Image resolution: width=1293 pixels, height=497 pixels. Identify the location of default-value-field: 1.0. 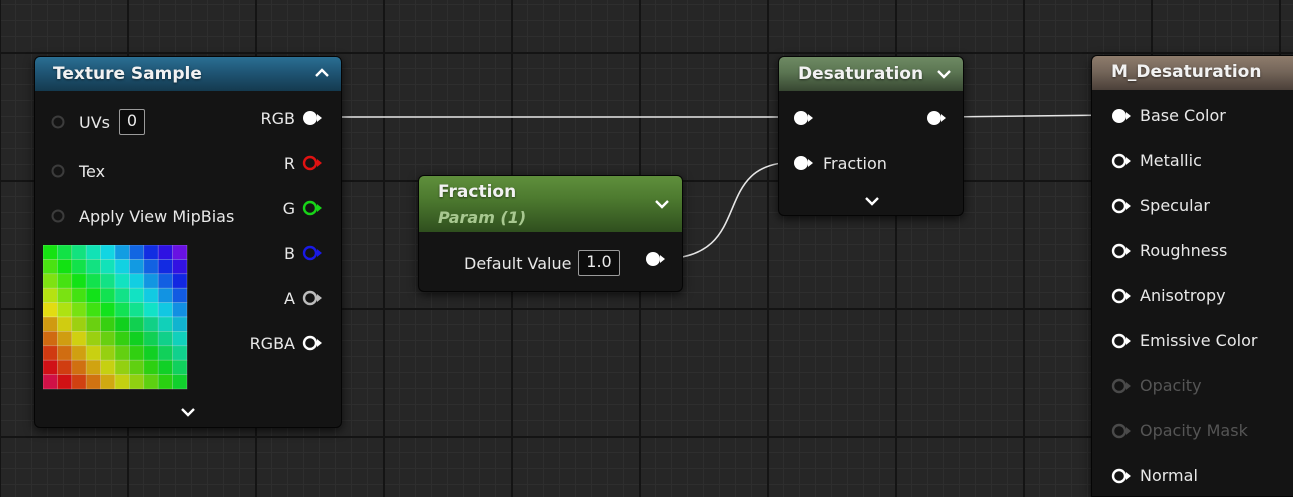
(599, 263).